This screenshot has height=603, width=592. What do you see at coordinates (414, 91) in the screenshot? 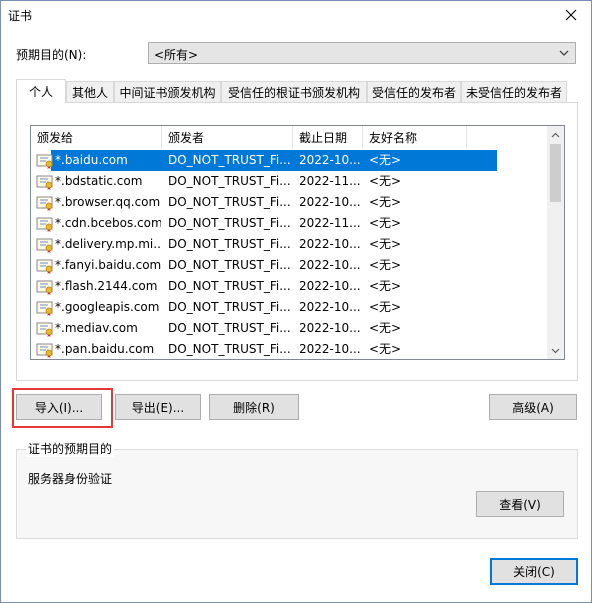
I see `tab-trusted-publishers: 受信任的发布者` at bounding box center [414, 91].